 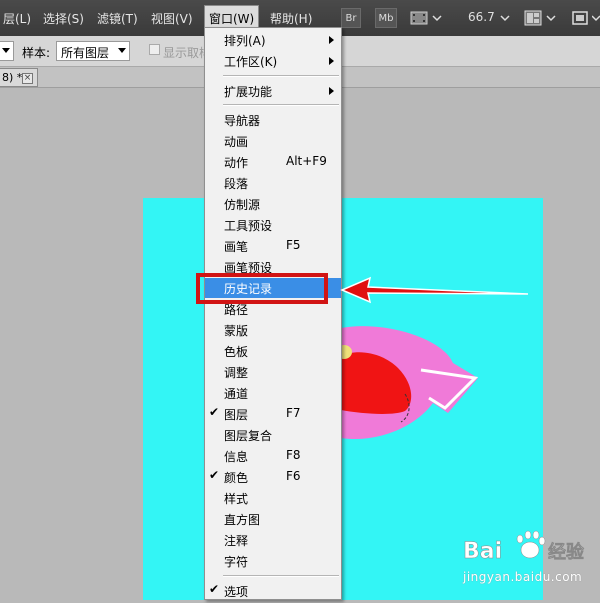 What do you see at coordinates (273, 162) in the screenshot?
I see `menu-item-actions: 动作 Alt+F9` at bounding box center [273, 162].